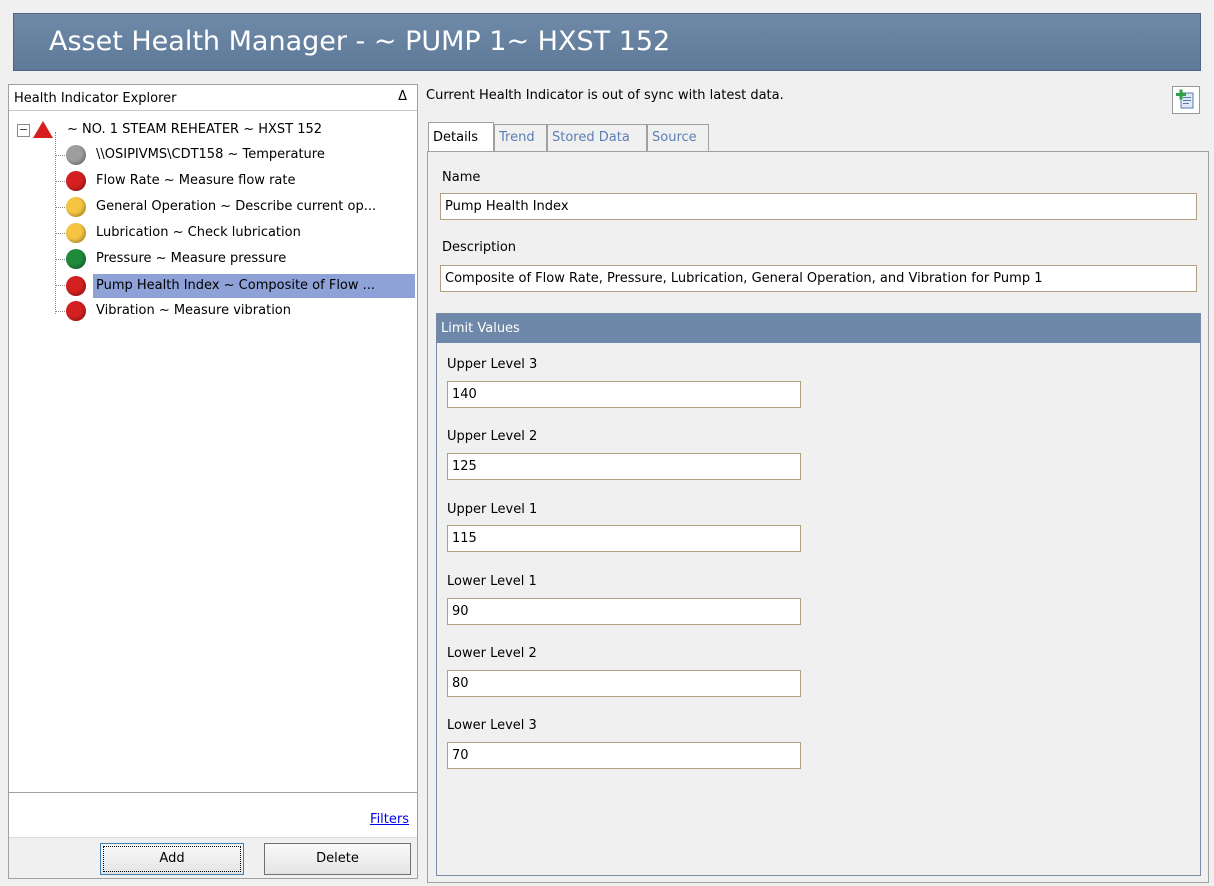 The height and width of the screenshot is (886, 1214). I want to click on add-document-icon, so click(1185, 99).